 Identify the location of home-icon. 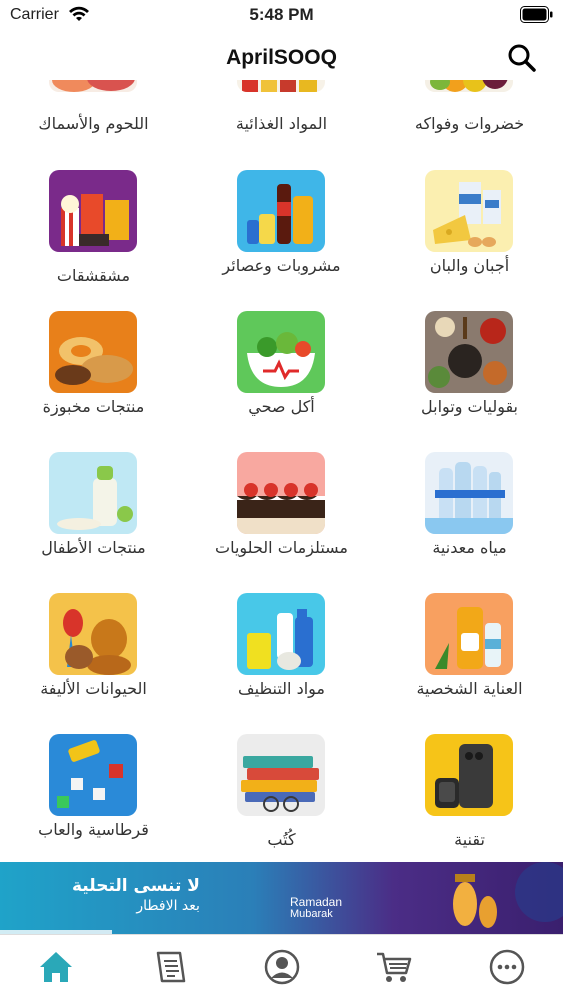
(56, 967).